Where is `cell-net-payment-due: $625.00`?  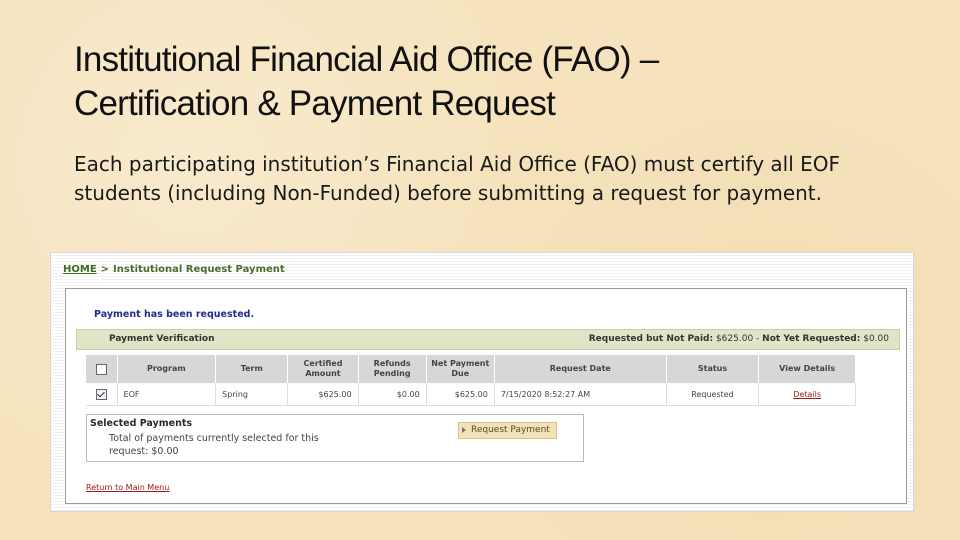
cell-net-payment-due: $625.00 is located at coordinates (460, 394).